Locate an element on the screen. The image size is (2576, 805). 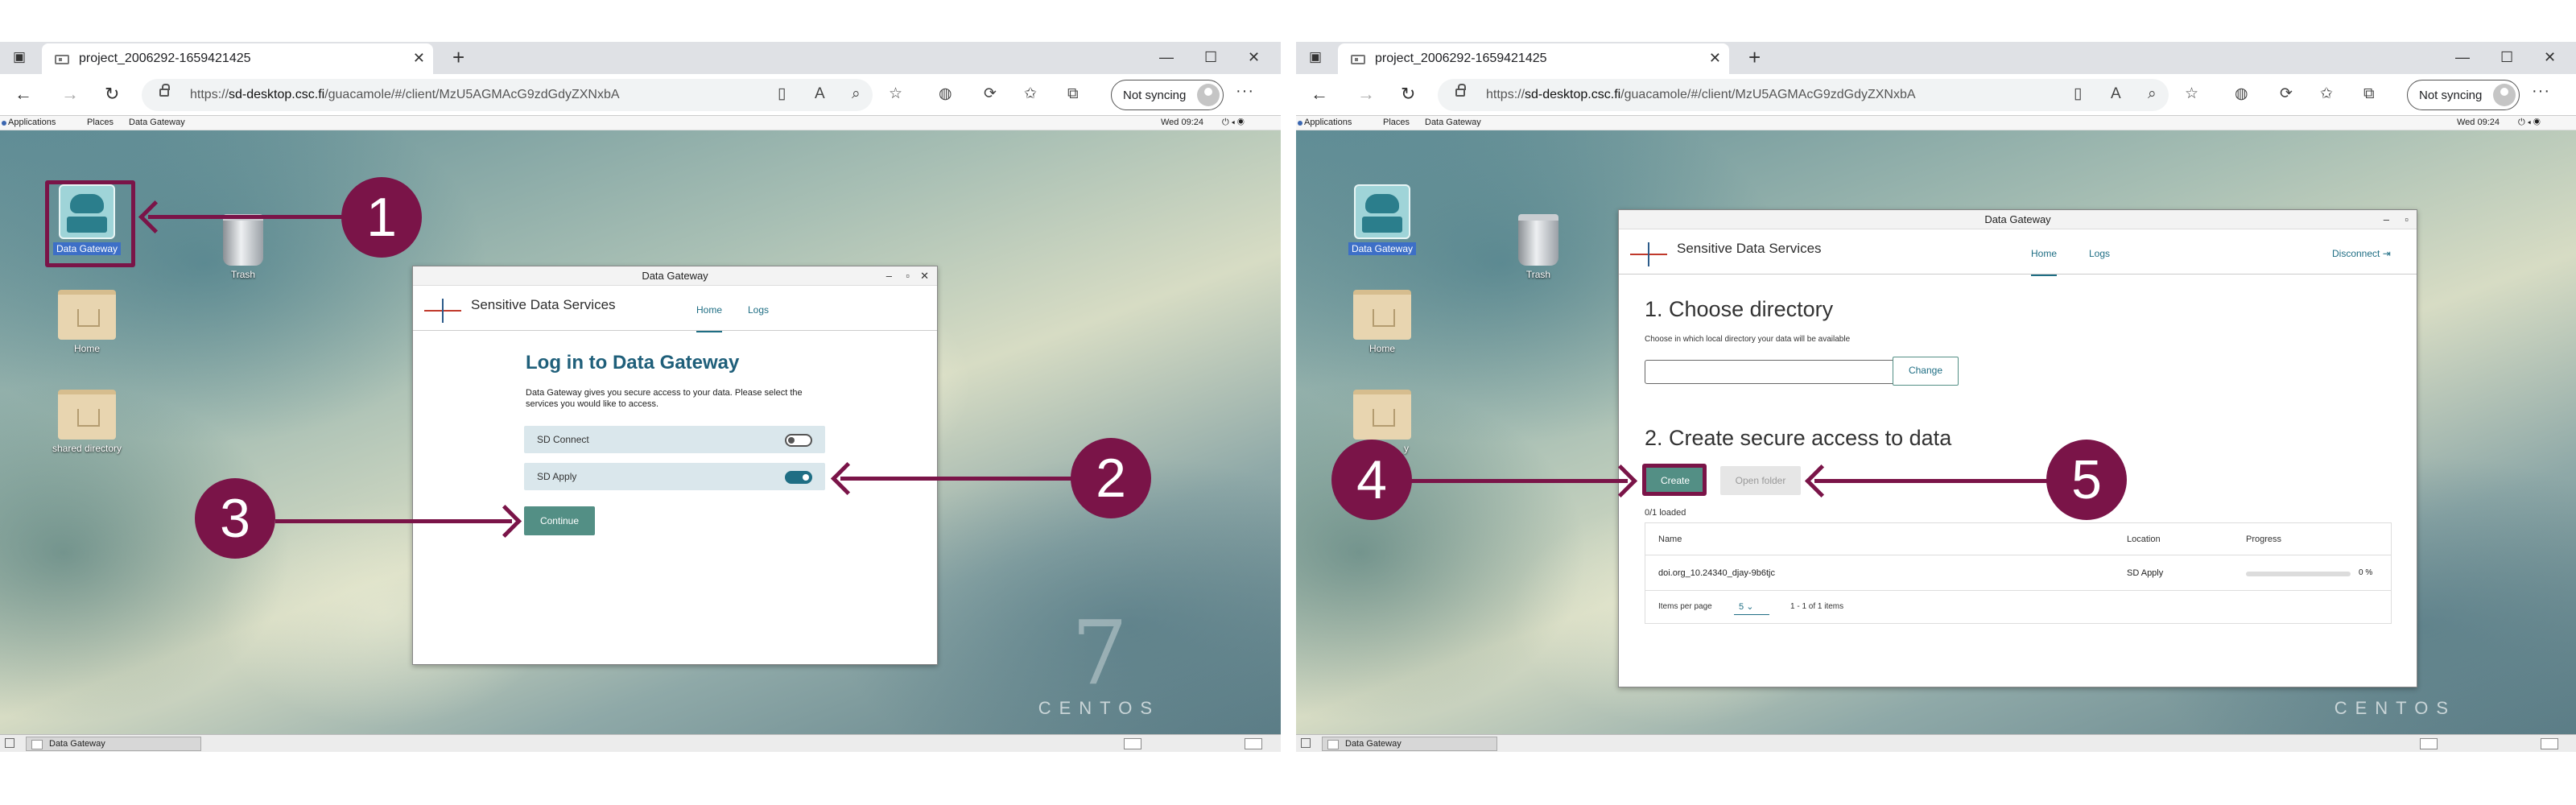
directory-input is located at coordinates (1785, 372).